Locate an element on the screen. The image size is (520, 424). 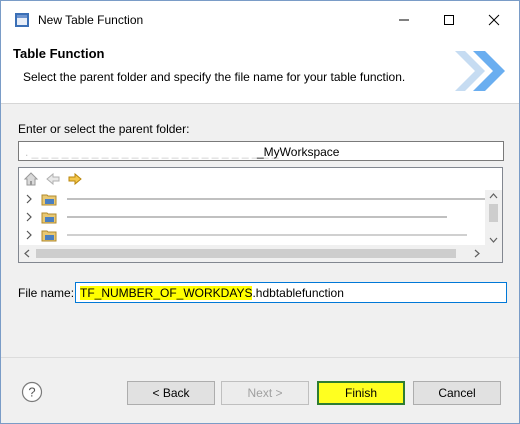
close-button is located at coordinates (494, 20).